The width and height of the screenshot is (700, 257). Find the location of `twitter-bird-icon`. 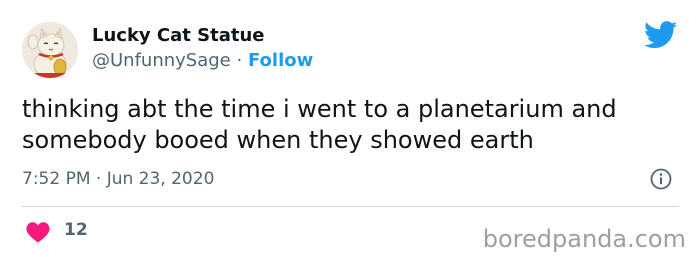

twitter-bird-icon is located at coordinates (661, 35).